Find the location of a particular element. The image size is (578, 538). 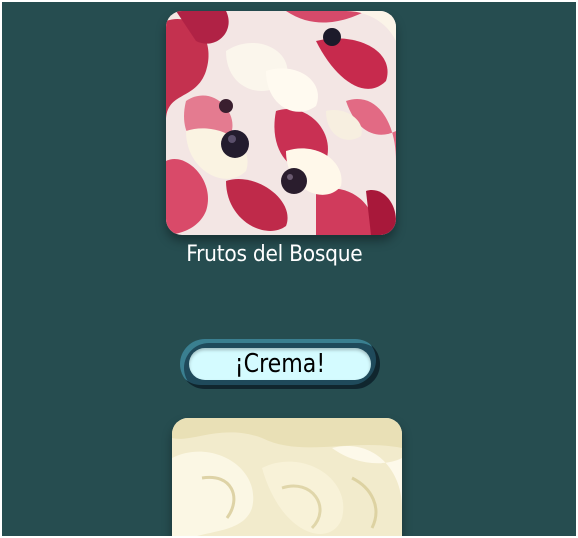

crema-category-button: ¡Crema! is located at coordinates (280, 364).